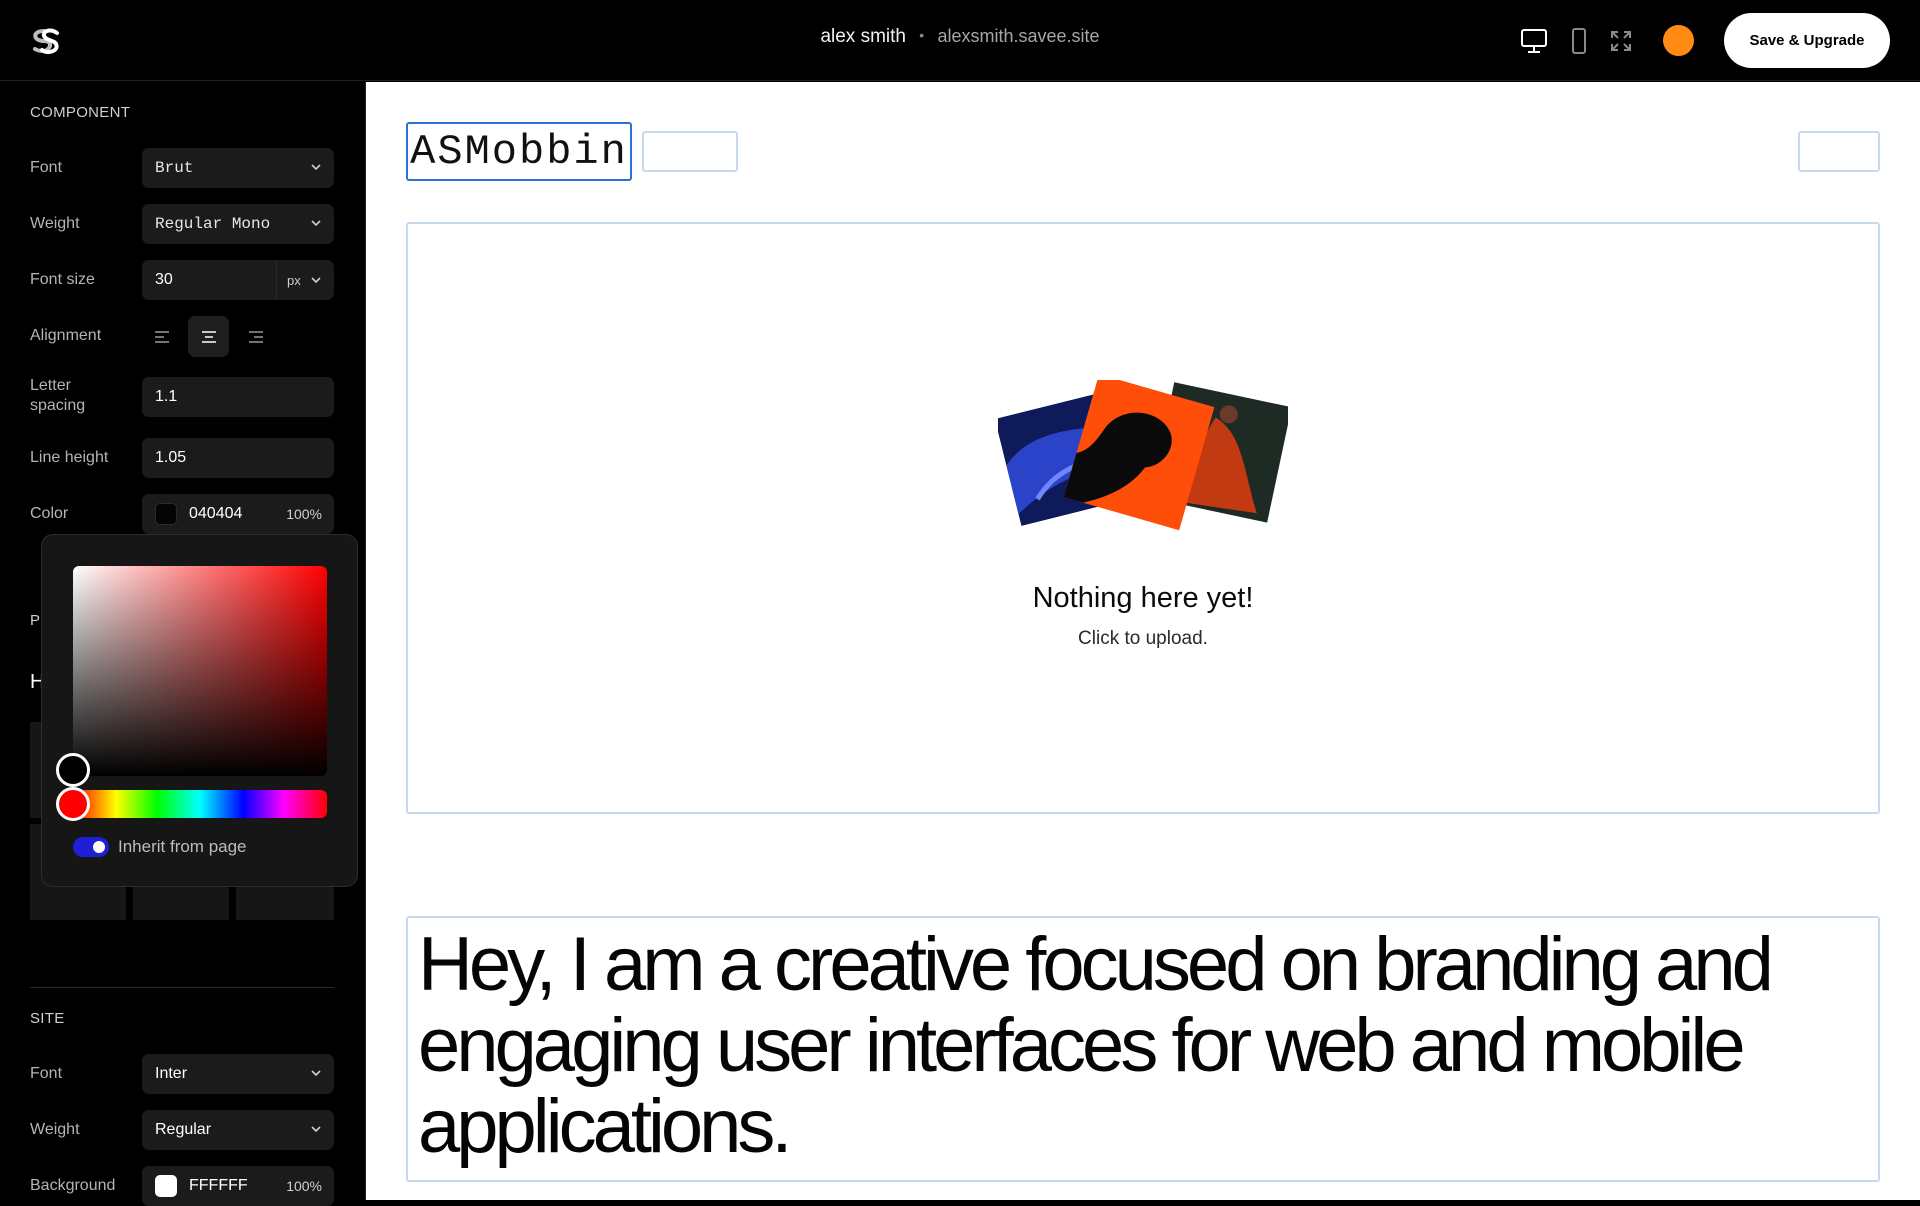 The width and height of the screenshot is (1920, 1206). What do you see at coordinates (166, 1186) in the screenshot?
I see `background-swatch` at bounding box center [166, 1186].